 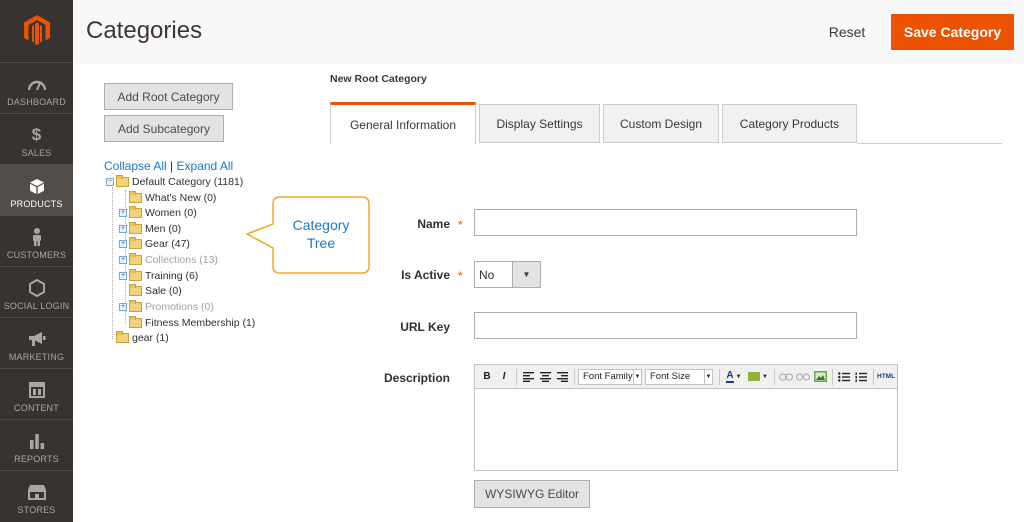 What do you see at coordinates (36, 189) in the screenshot?
I see `sidebar-item-products: PRODUCTS` at bounding box center [36, 189].